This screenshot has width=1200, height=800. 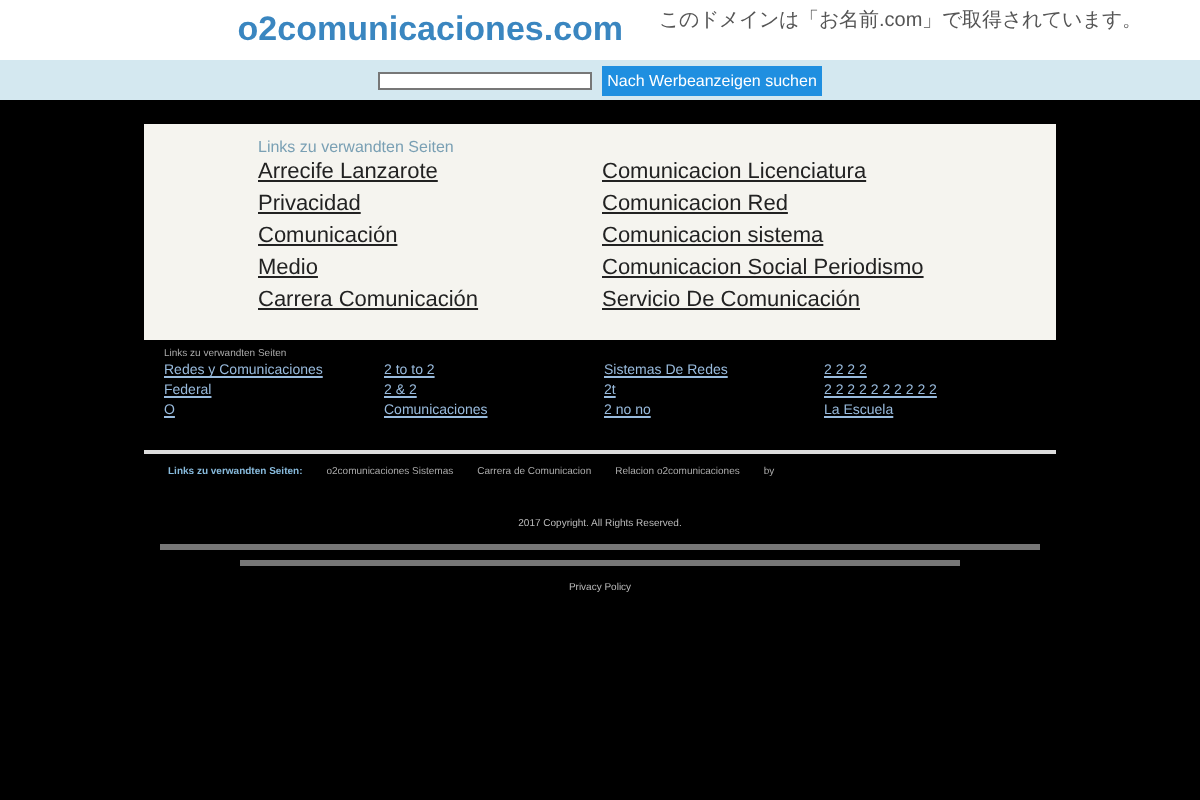 I want to click on related-link: Carrera Comunicación, so click(x=430, y=300).